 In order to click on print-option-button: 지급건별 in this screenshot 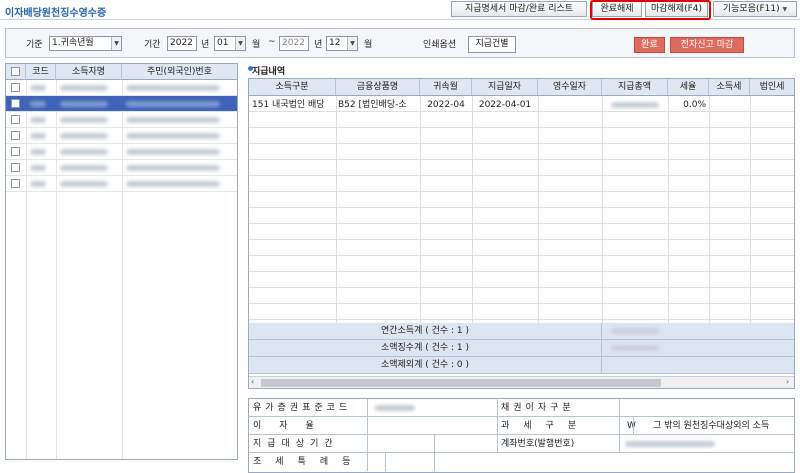, I will do `click(492, 44)`.